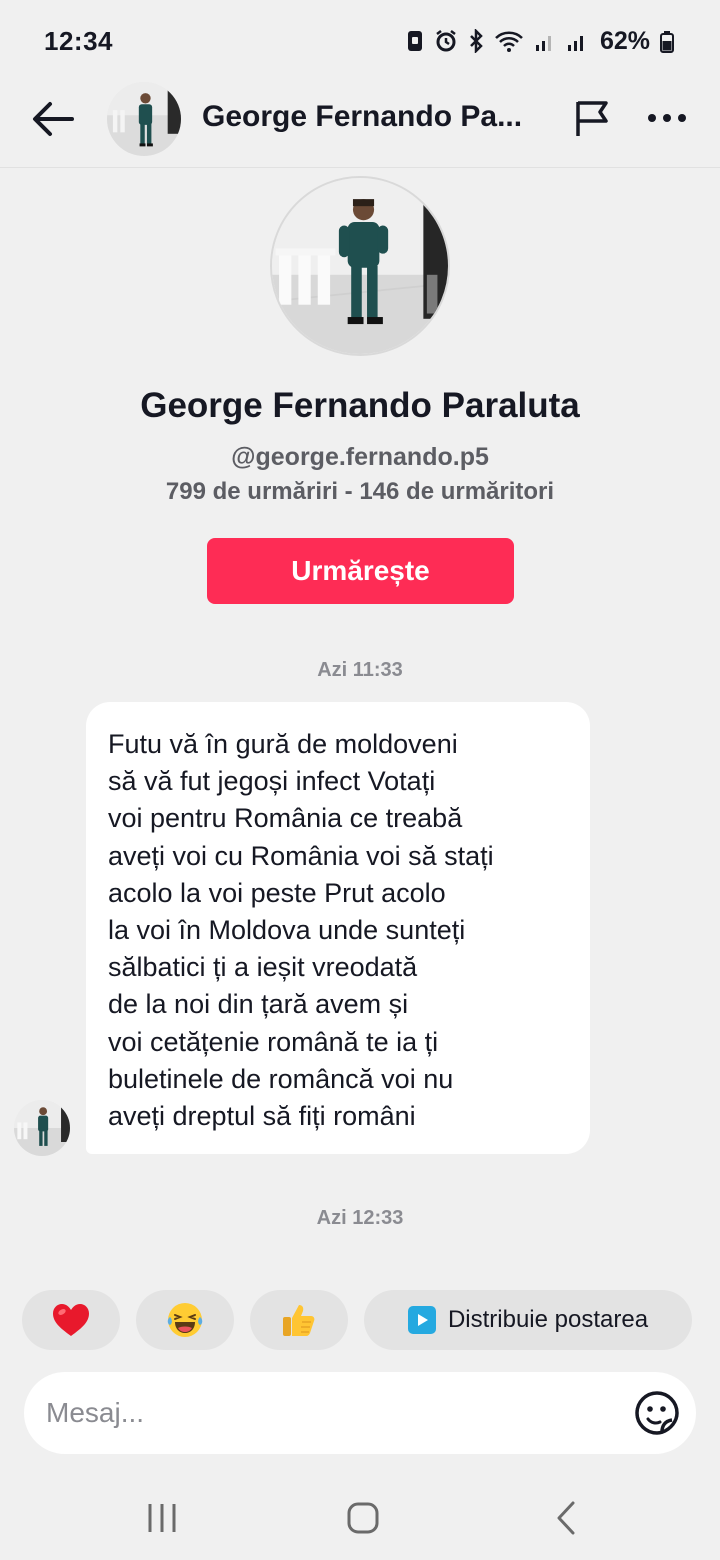 This screenshot has height=1560, width=720. I want to click on message-timestamp: Azi 11:33, so click(360, 670).